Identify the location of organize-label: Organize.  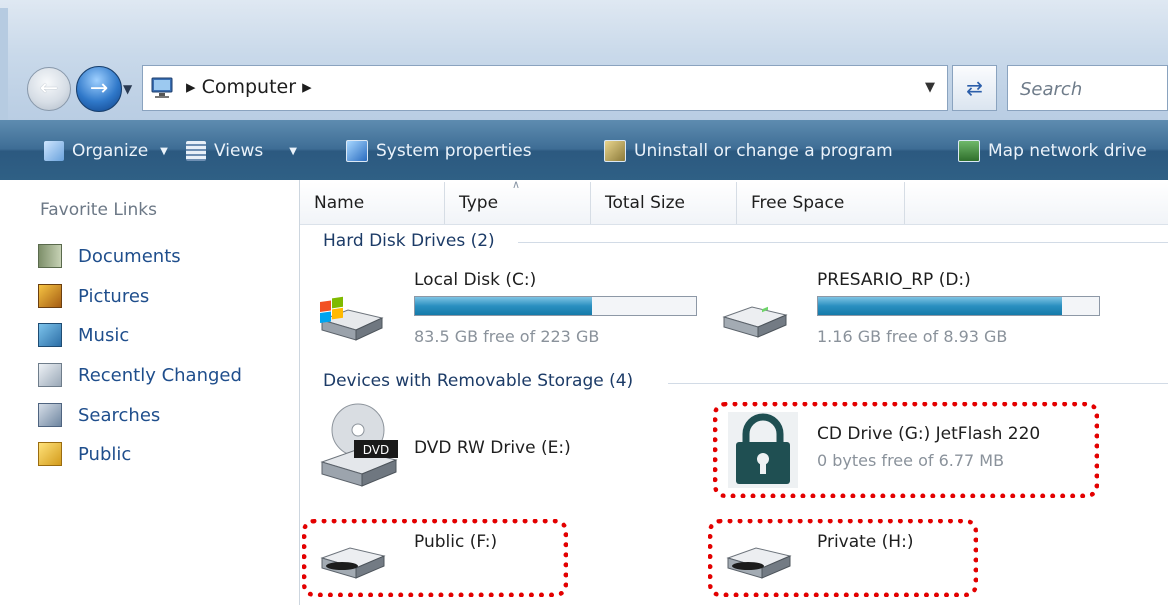
(110, 151).